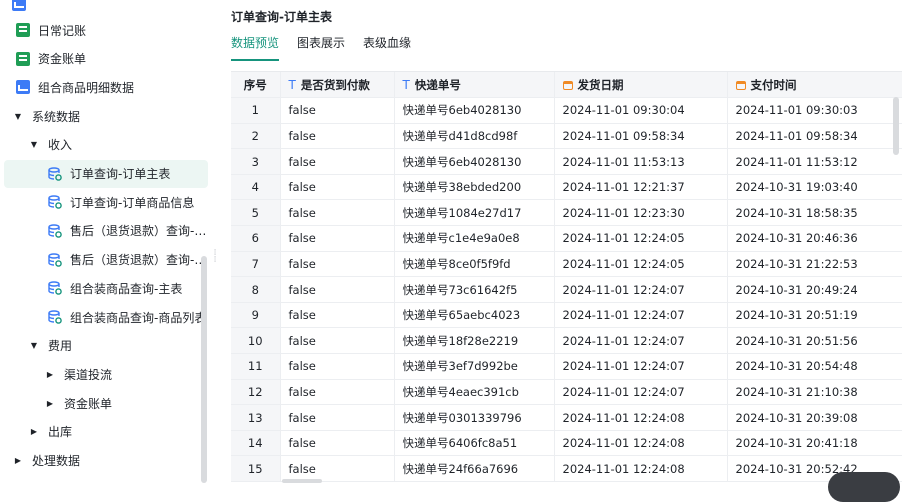 The image size is (905, 502). I want to click on sidebar-item: 组合商品明细数据, so click(106, 87).